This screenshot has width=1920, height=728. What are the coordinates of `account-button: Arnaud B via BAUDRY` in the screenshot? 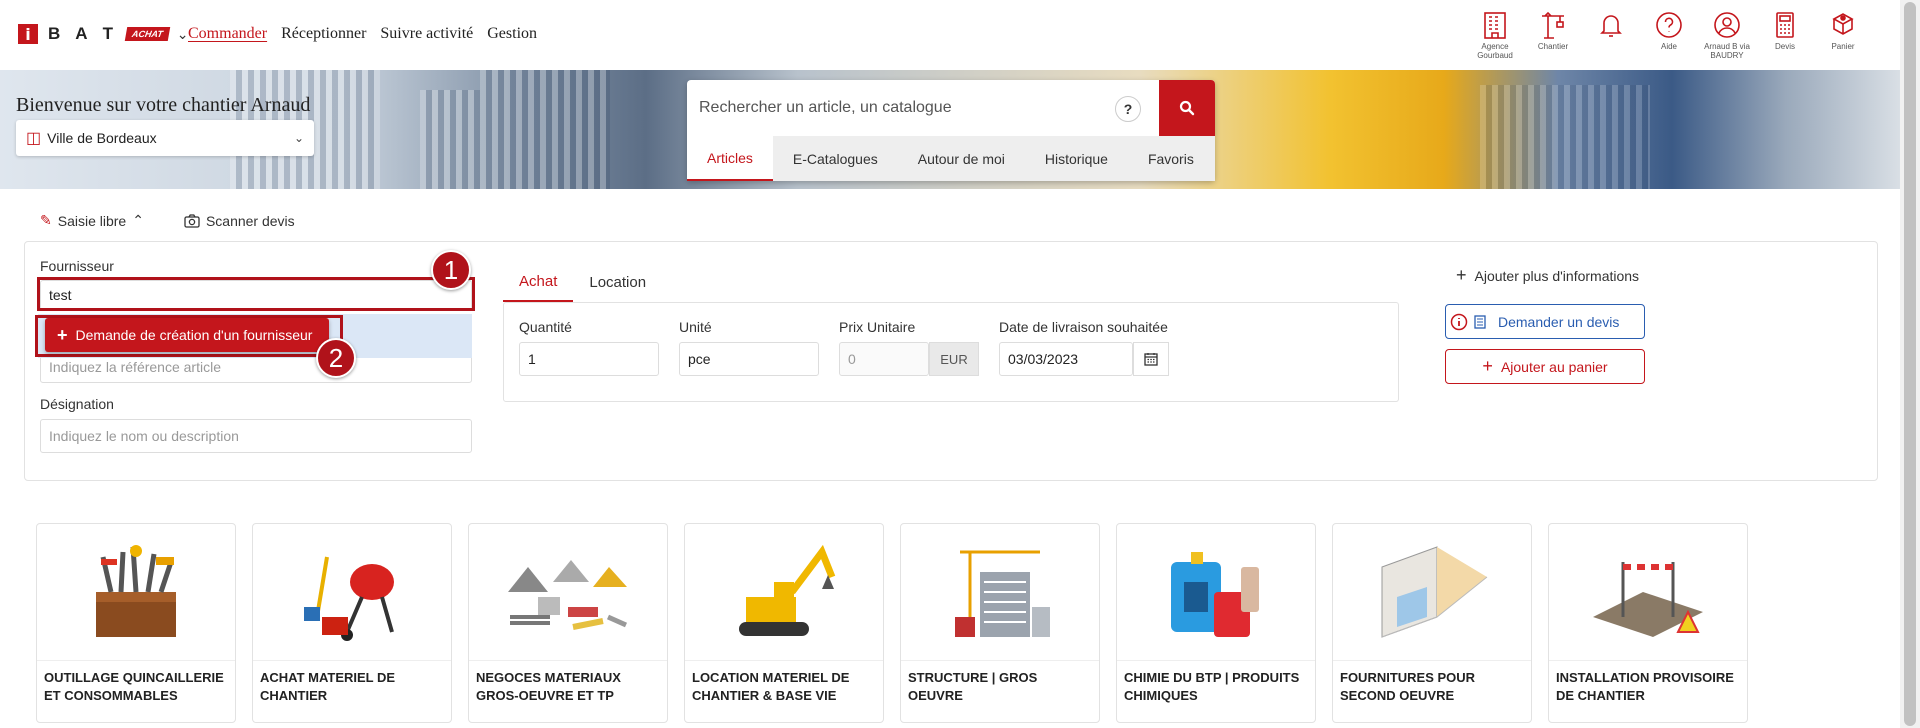 It's located at (1727, 35).